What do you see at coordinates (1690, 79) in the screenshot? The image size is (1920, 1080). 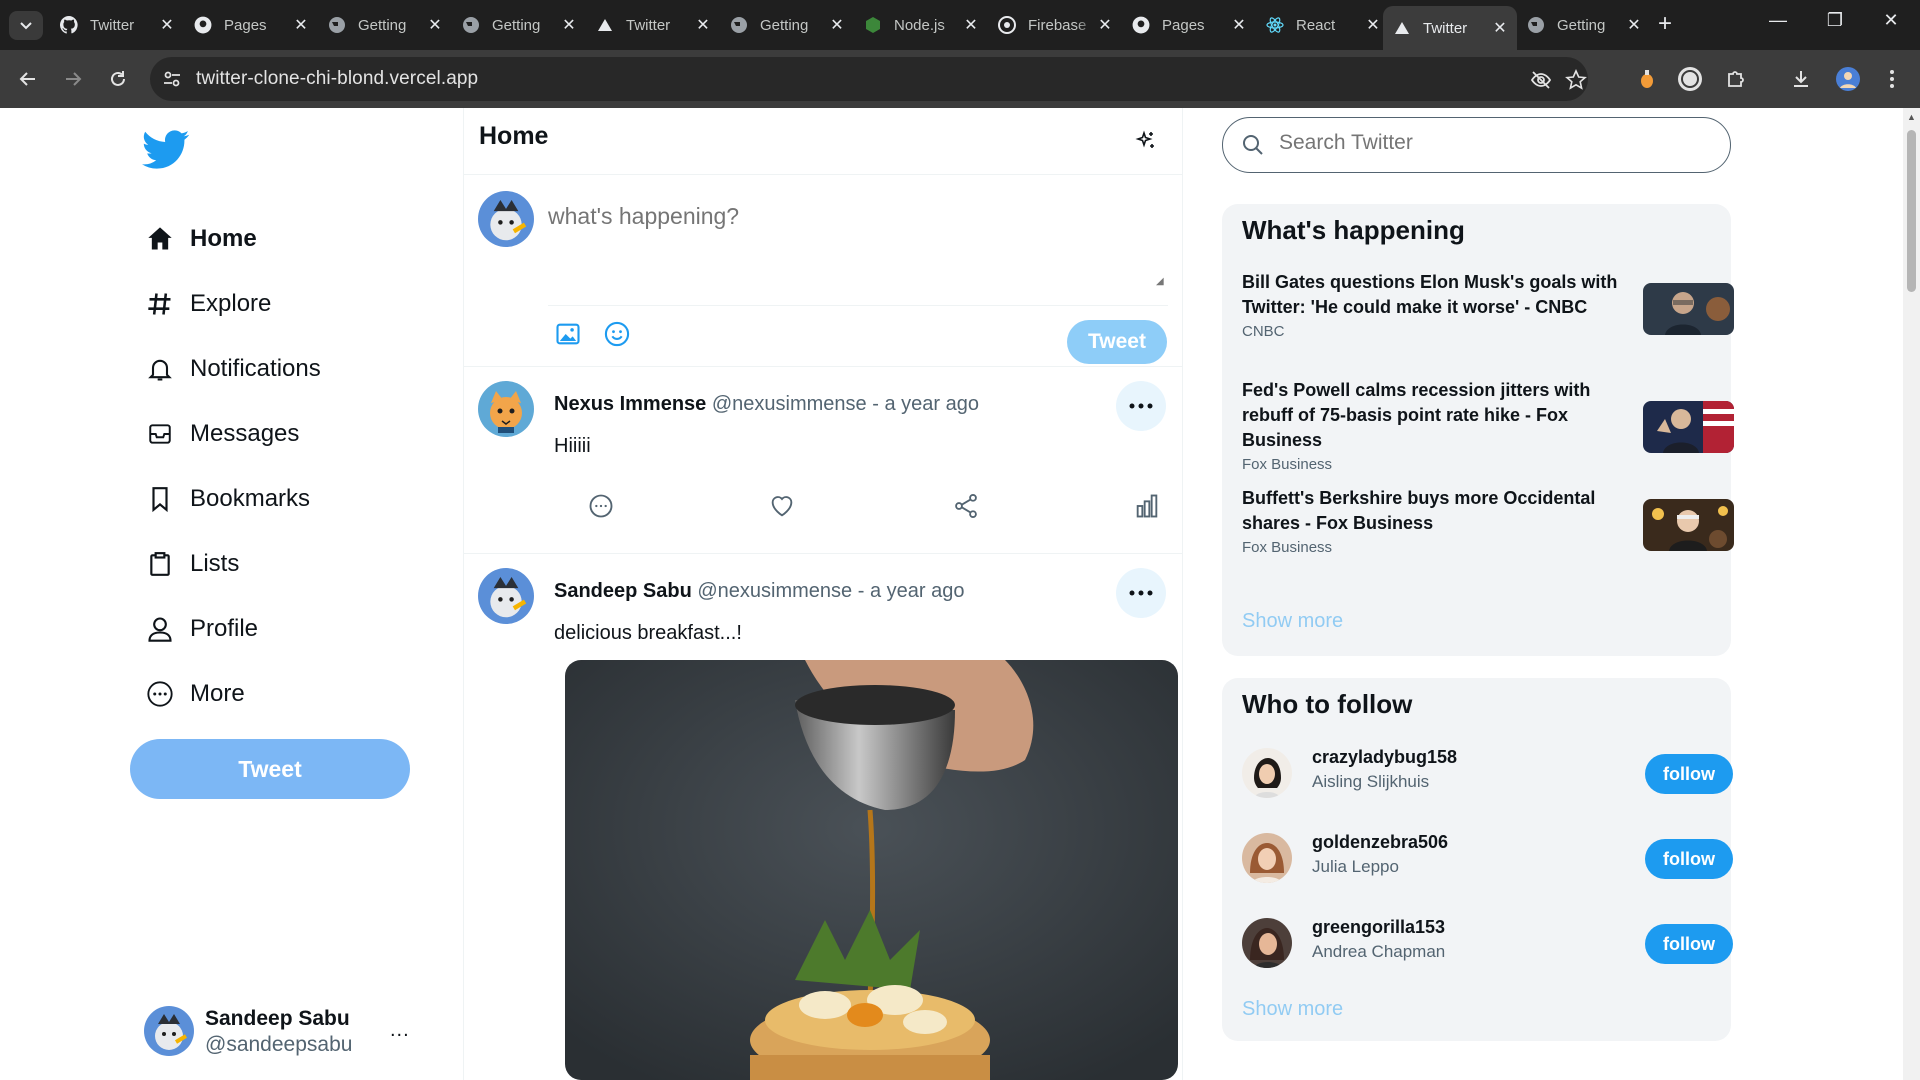 I see `profile-ring-icon` at bounding box center [1690, 79].